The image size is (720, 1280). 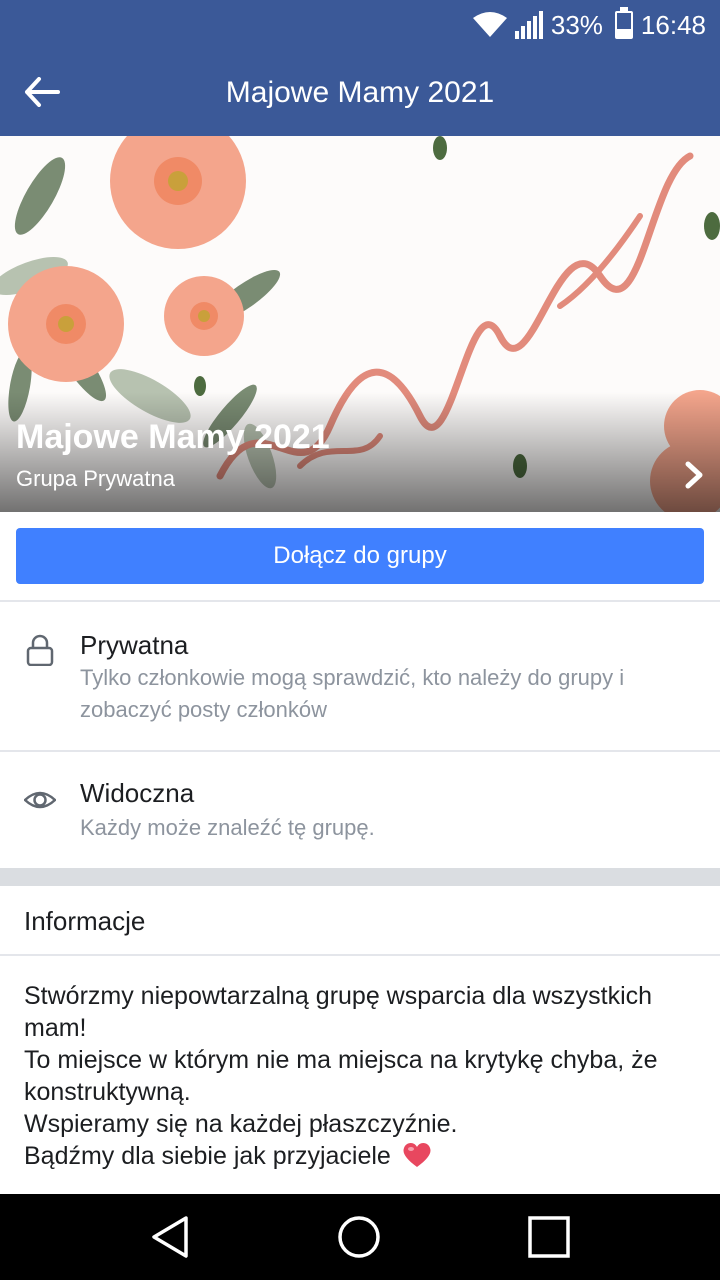 What do you see at coordinates (576, 24) in the screenshot?
I see `battery-percent: 33%` at bounding box center [576, 24].